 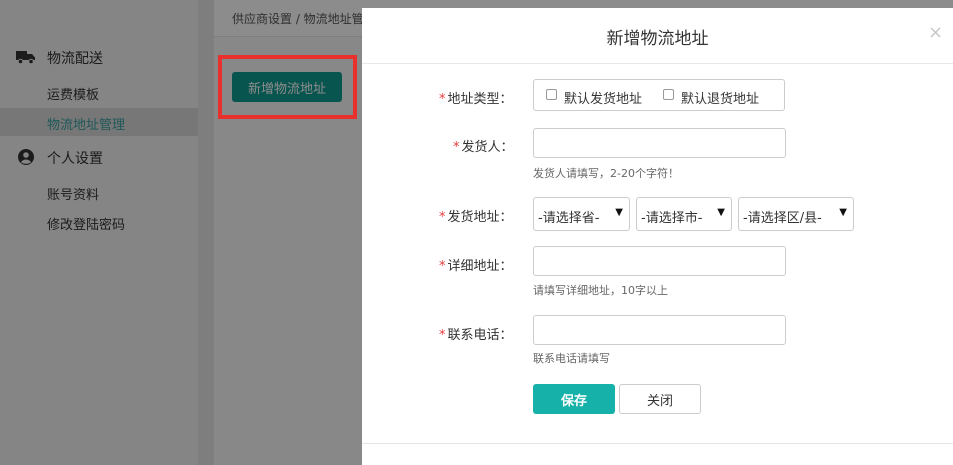 What do you see at coordinates (551, 94) in the screenshot?
I see `default-ship-address-checkbox` at bounding box center [551, 94].